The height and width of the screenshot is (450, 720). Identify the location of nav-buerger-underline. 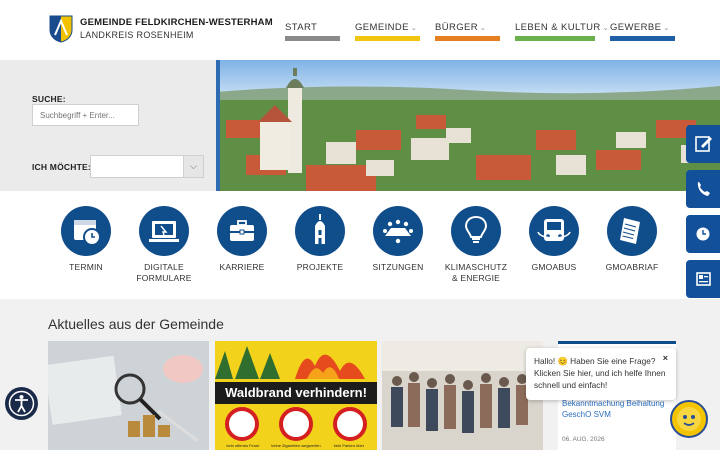
(467, 38).